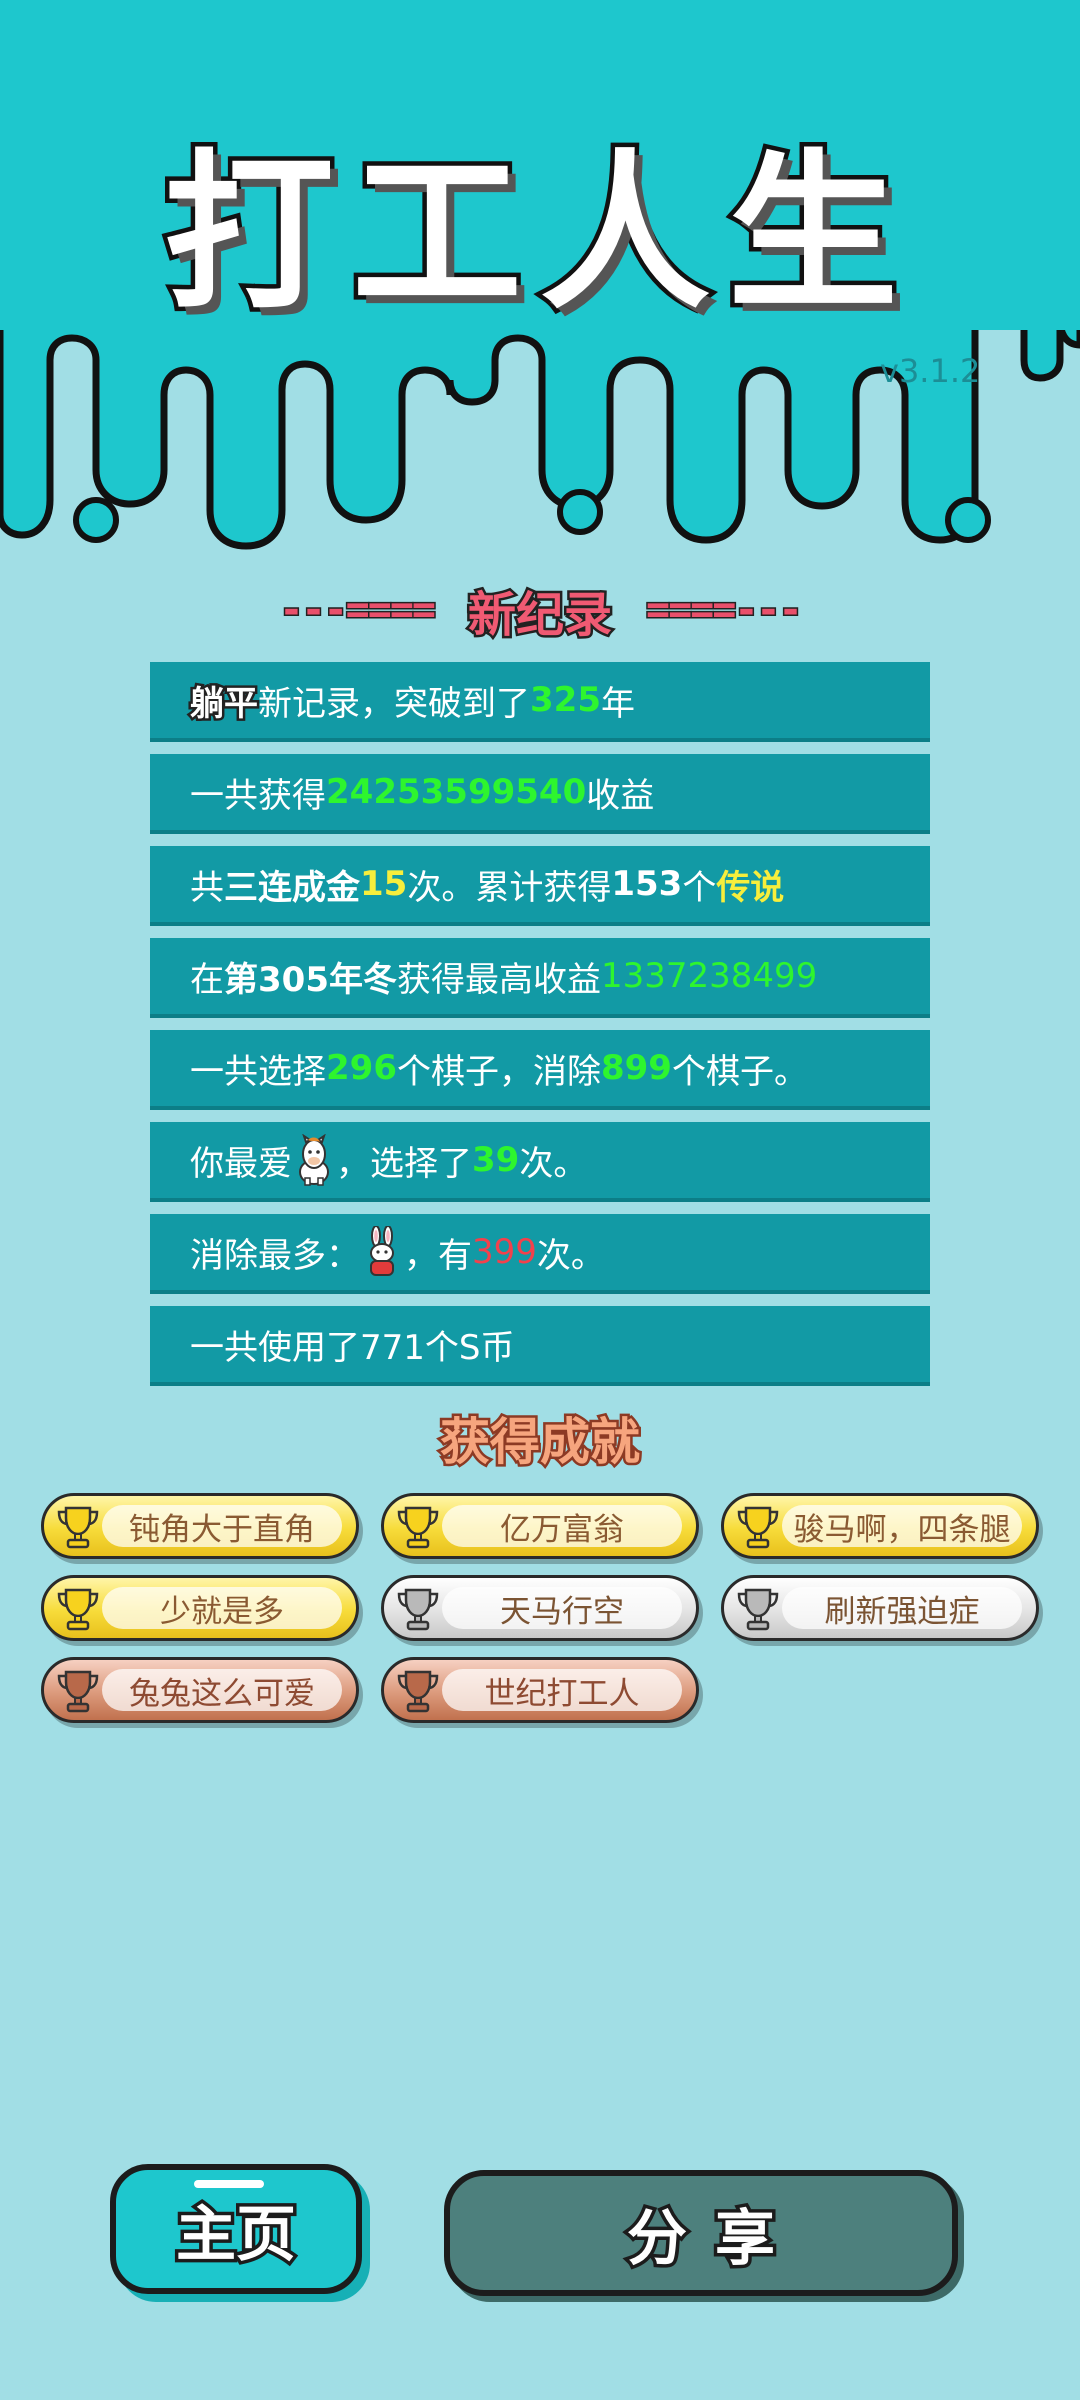  What do you see at coordinates (258, 795) in the screenshot?
I see `stat-text: 一共获得` at bounding box center [258, 795].